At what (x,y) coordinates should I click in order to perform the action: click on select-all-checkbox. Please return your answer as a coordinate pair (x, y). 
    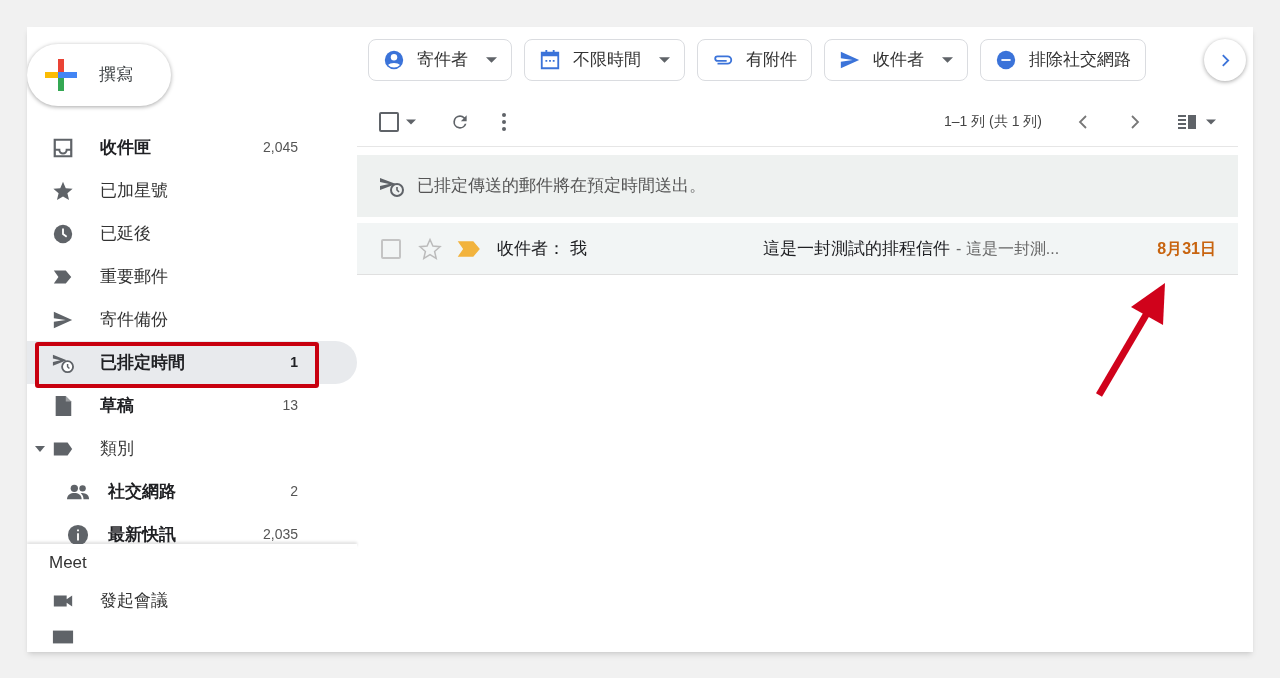
    Looking at the image, I should click on (389, 121).